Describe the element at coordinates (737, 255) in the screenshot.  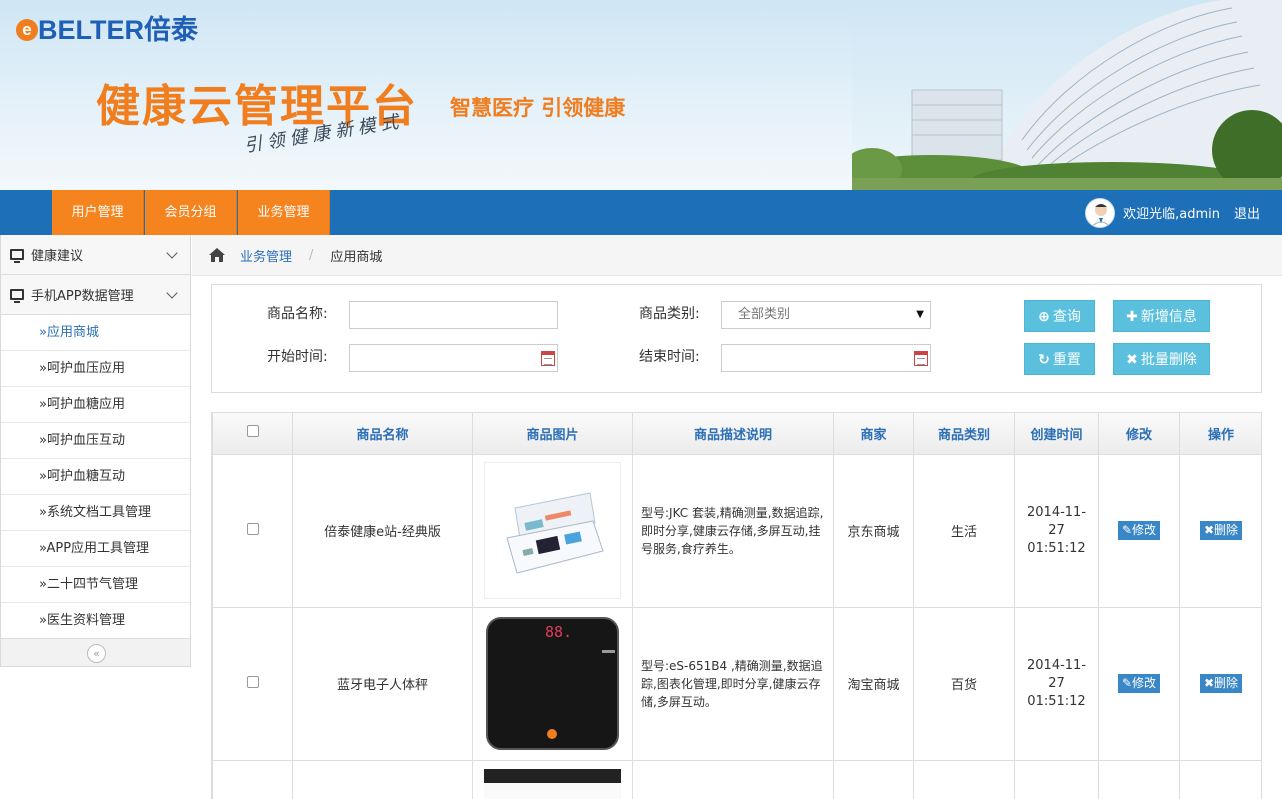
I see `breadcrumb: 业务管理 / 应用商城` at that location.